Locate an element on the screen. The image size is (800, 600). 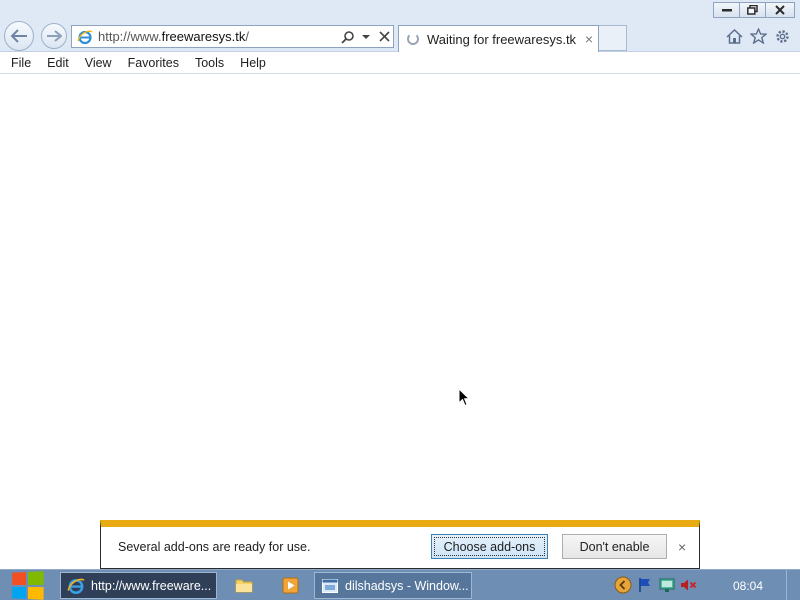
dont-enable-button: Don't enable is located at coordinates (614, 546).